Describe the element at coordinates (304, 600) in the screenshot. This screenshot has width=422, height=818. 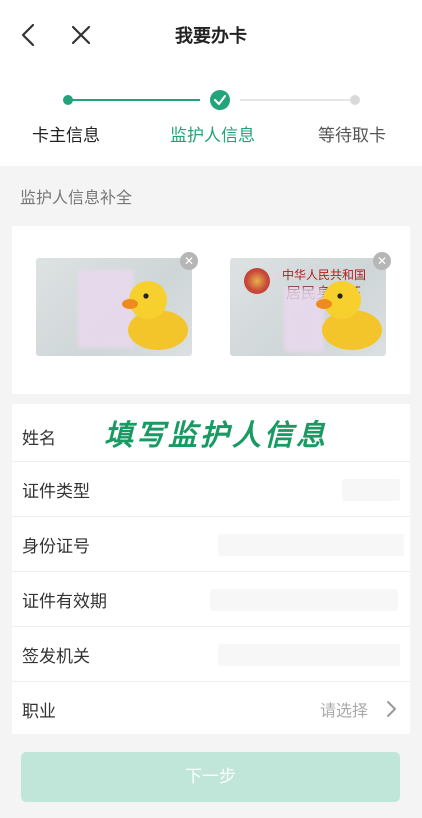
I see `validity-field` at that location.